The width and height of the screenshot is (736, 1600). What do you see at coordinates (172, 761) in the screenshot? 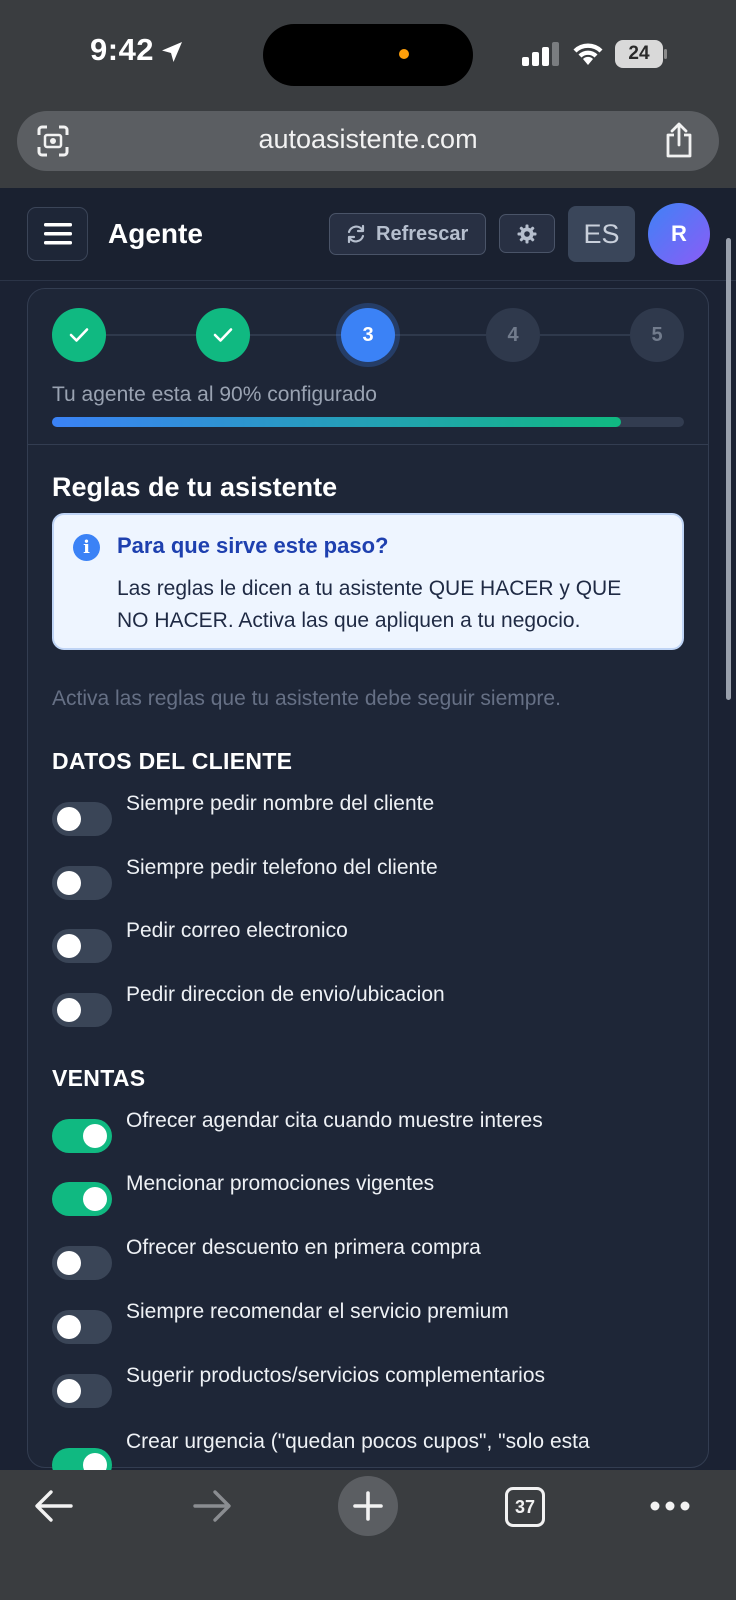
I see `group-title-datos-cliente: DATOS DEL CLIENTE` at bounding box center [172, 761].